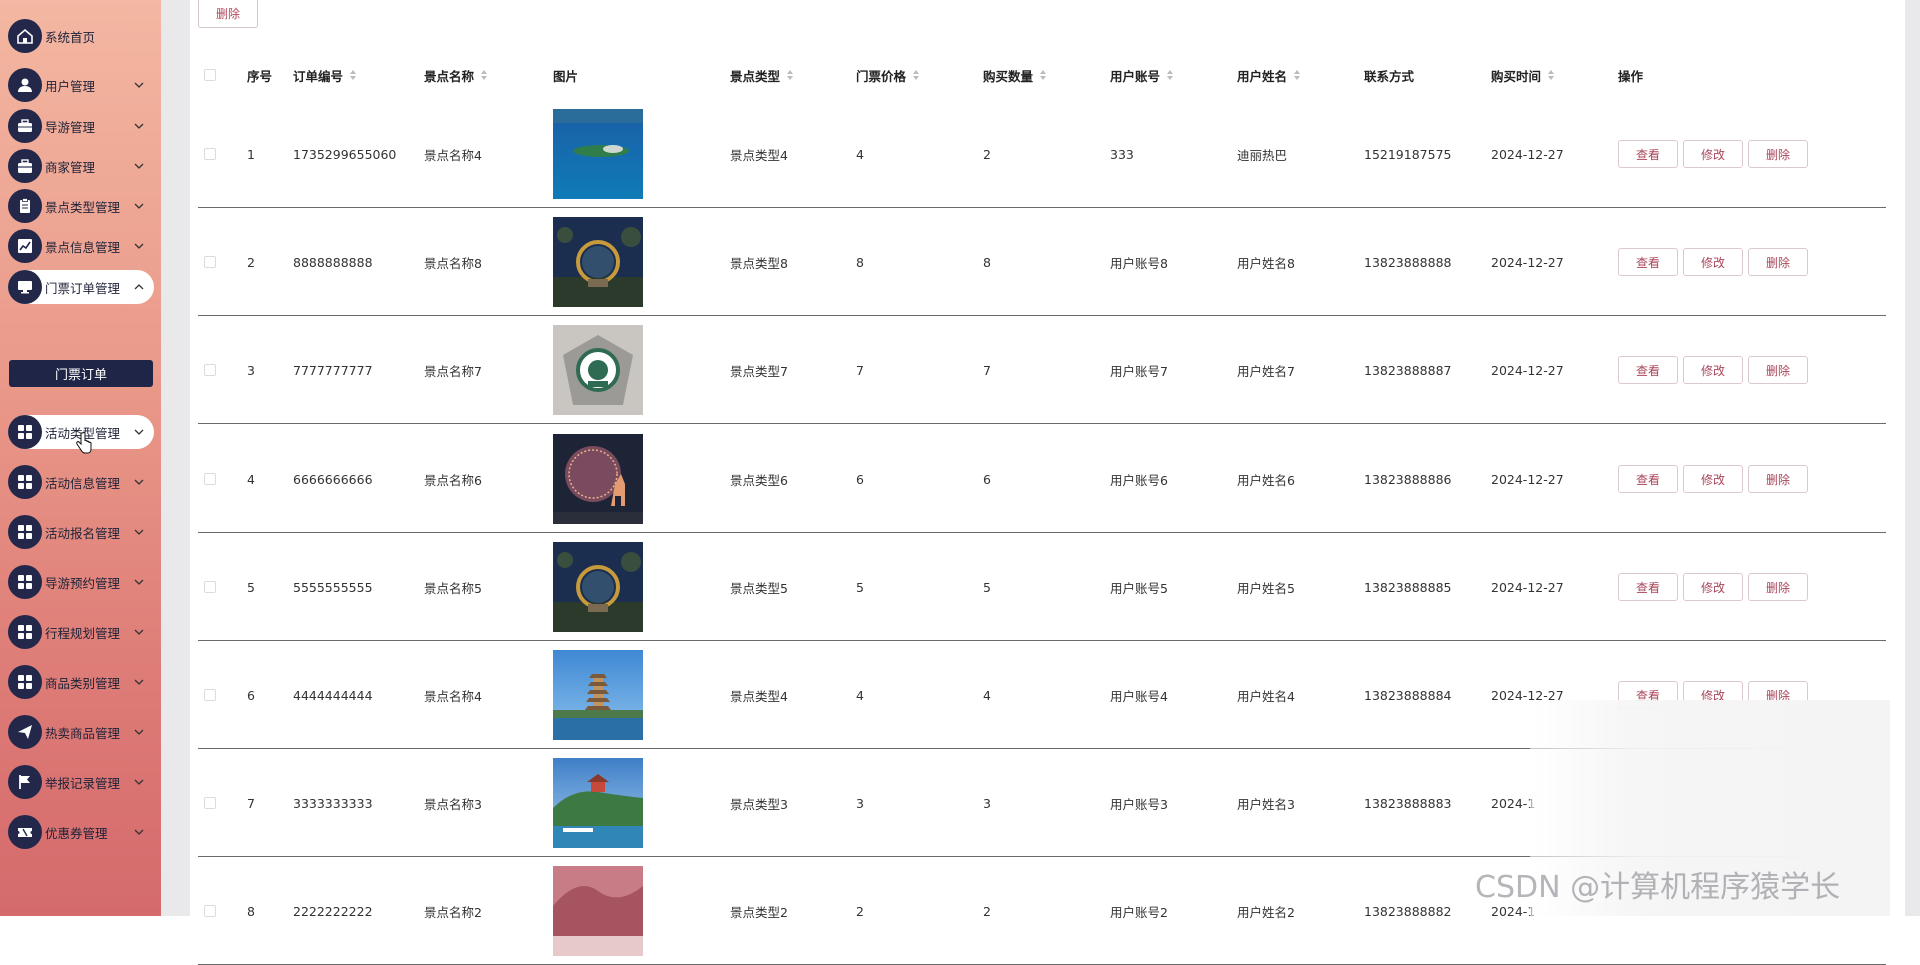 Image resolution: width=1920 pixels, height=965 pixels. What do you see at coordinates (566, 76) in the screenshot?
I see `column-header-label: 图片` at bounding box center [566, 76].